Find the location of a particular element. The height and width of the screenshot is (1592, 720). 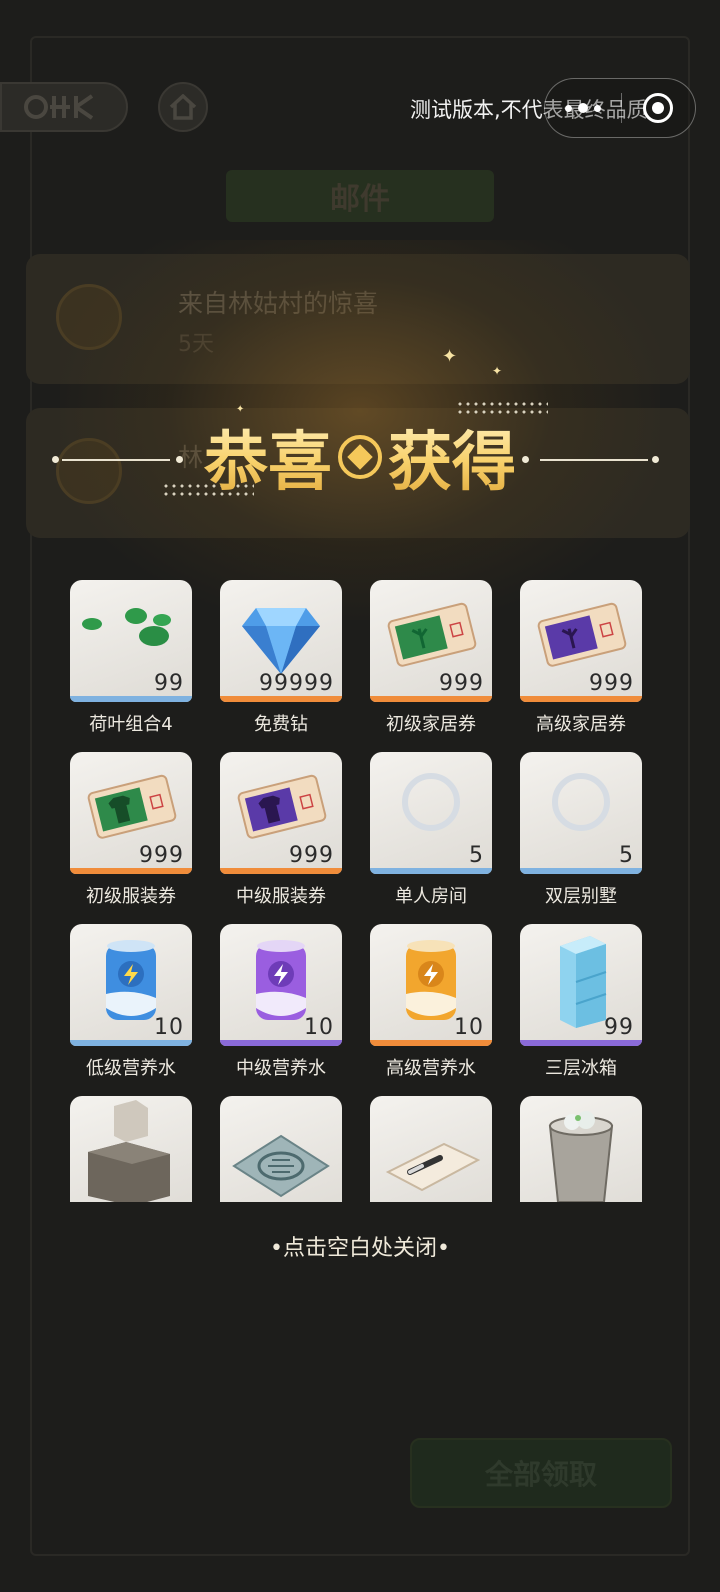

floor-drain-icon is located at coordinates (281, 1166).